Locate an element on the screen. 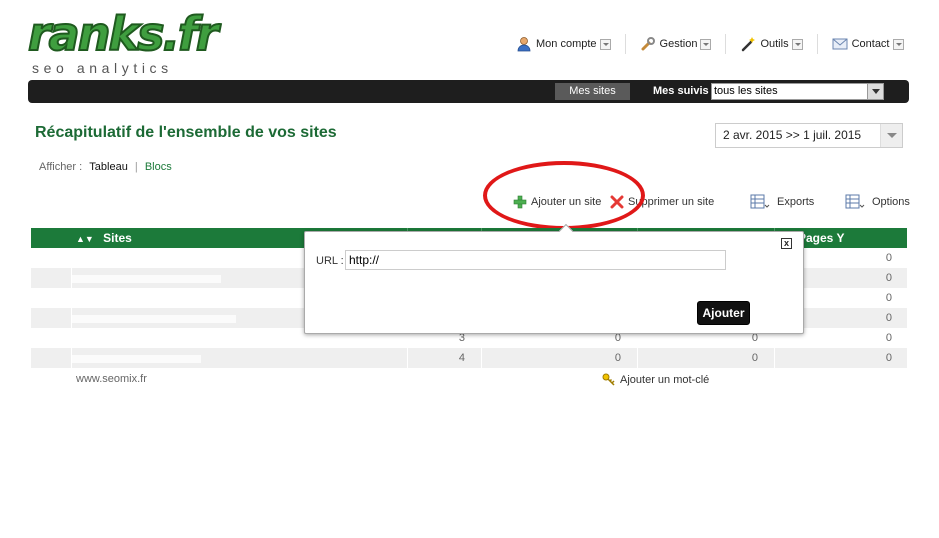  view-tableau-link: Tableau is located at coordinates (108, 167).